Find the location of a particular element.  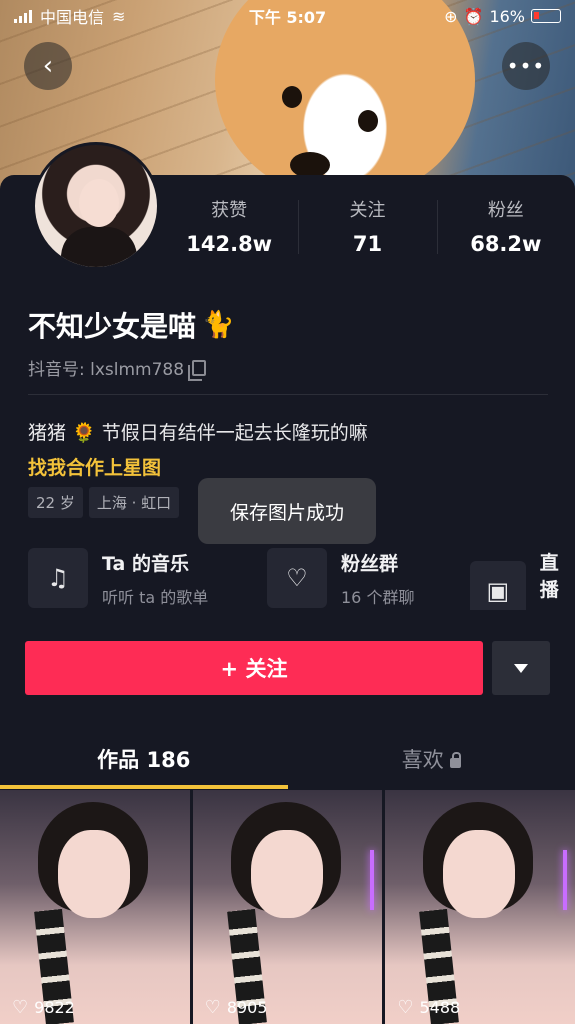

follow-label: + 关注 is located at coordinates (254, 669).